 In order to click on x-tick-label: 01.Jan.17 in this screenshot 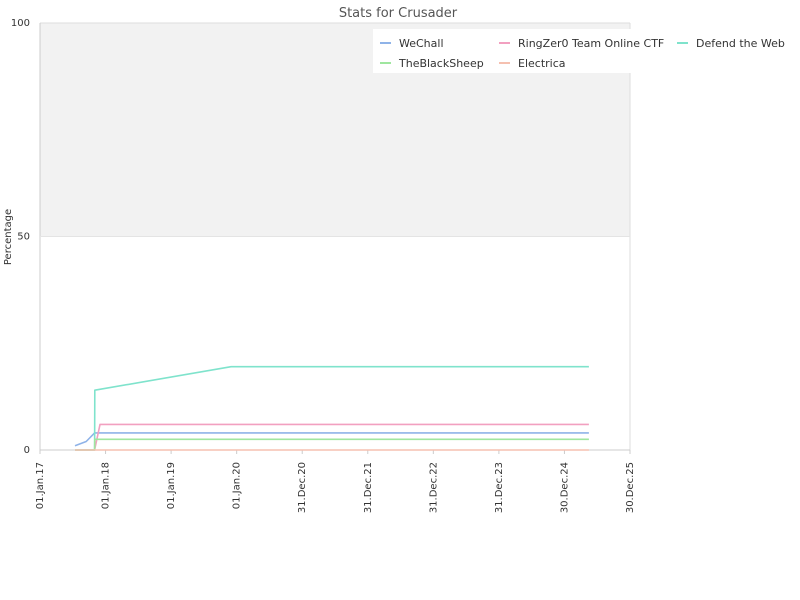, I will do `click(40, 485)`.